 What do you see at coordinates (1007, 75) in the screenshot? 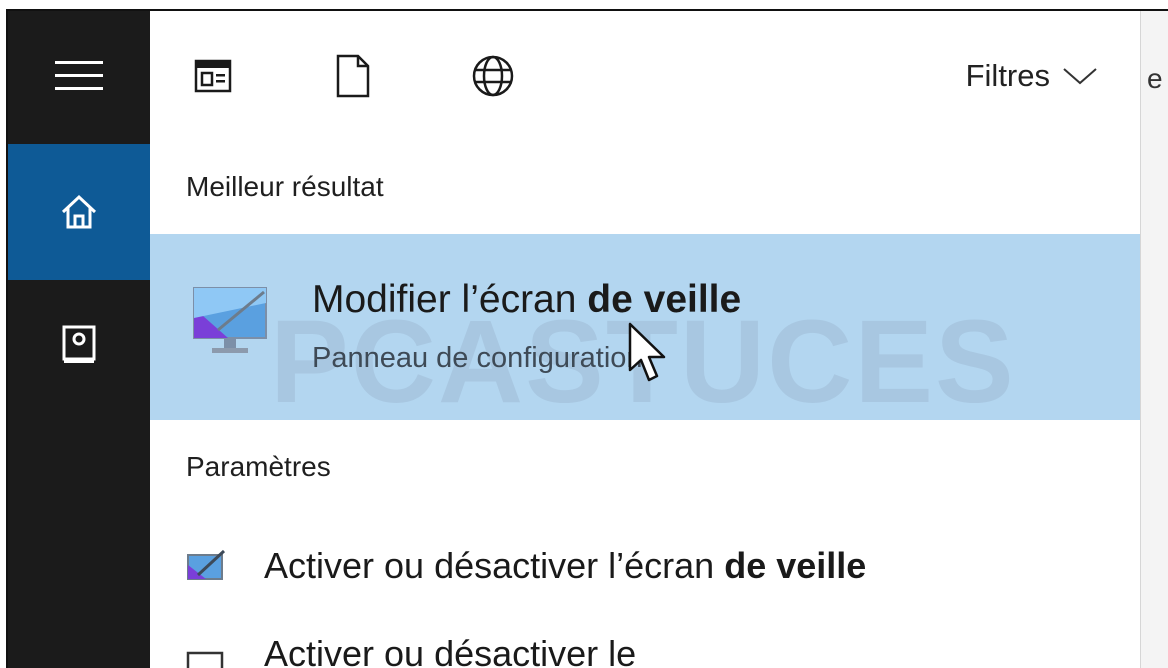
I see `filters-label: Filtres` at bounding box center [1007, 75].